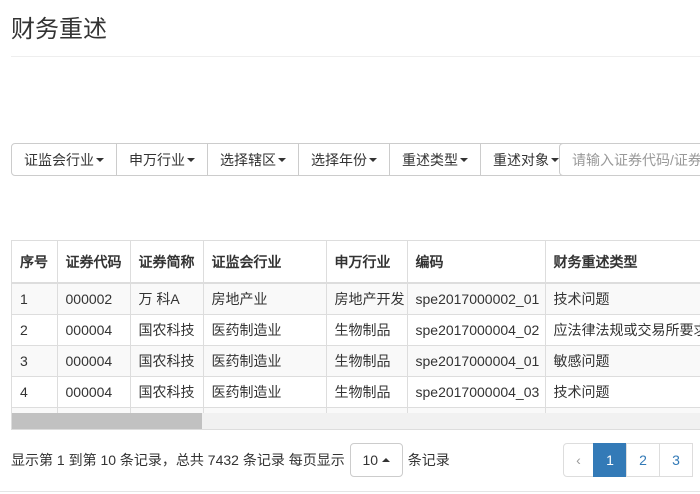 The height and width of the screenshot is (494, 700). I want to click on filter-csrc-industry: 证监会行业, so click(64, 159).